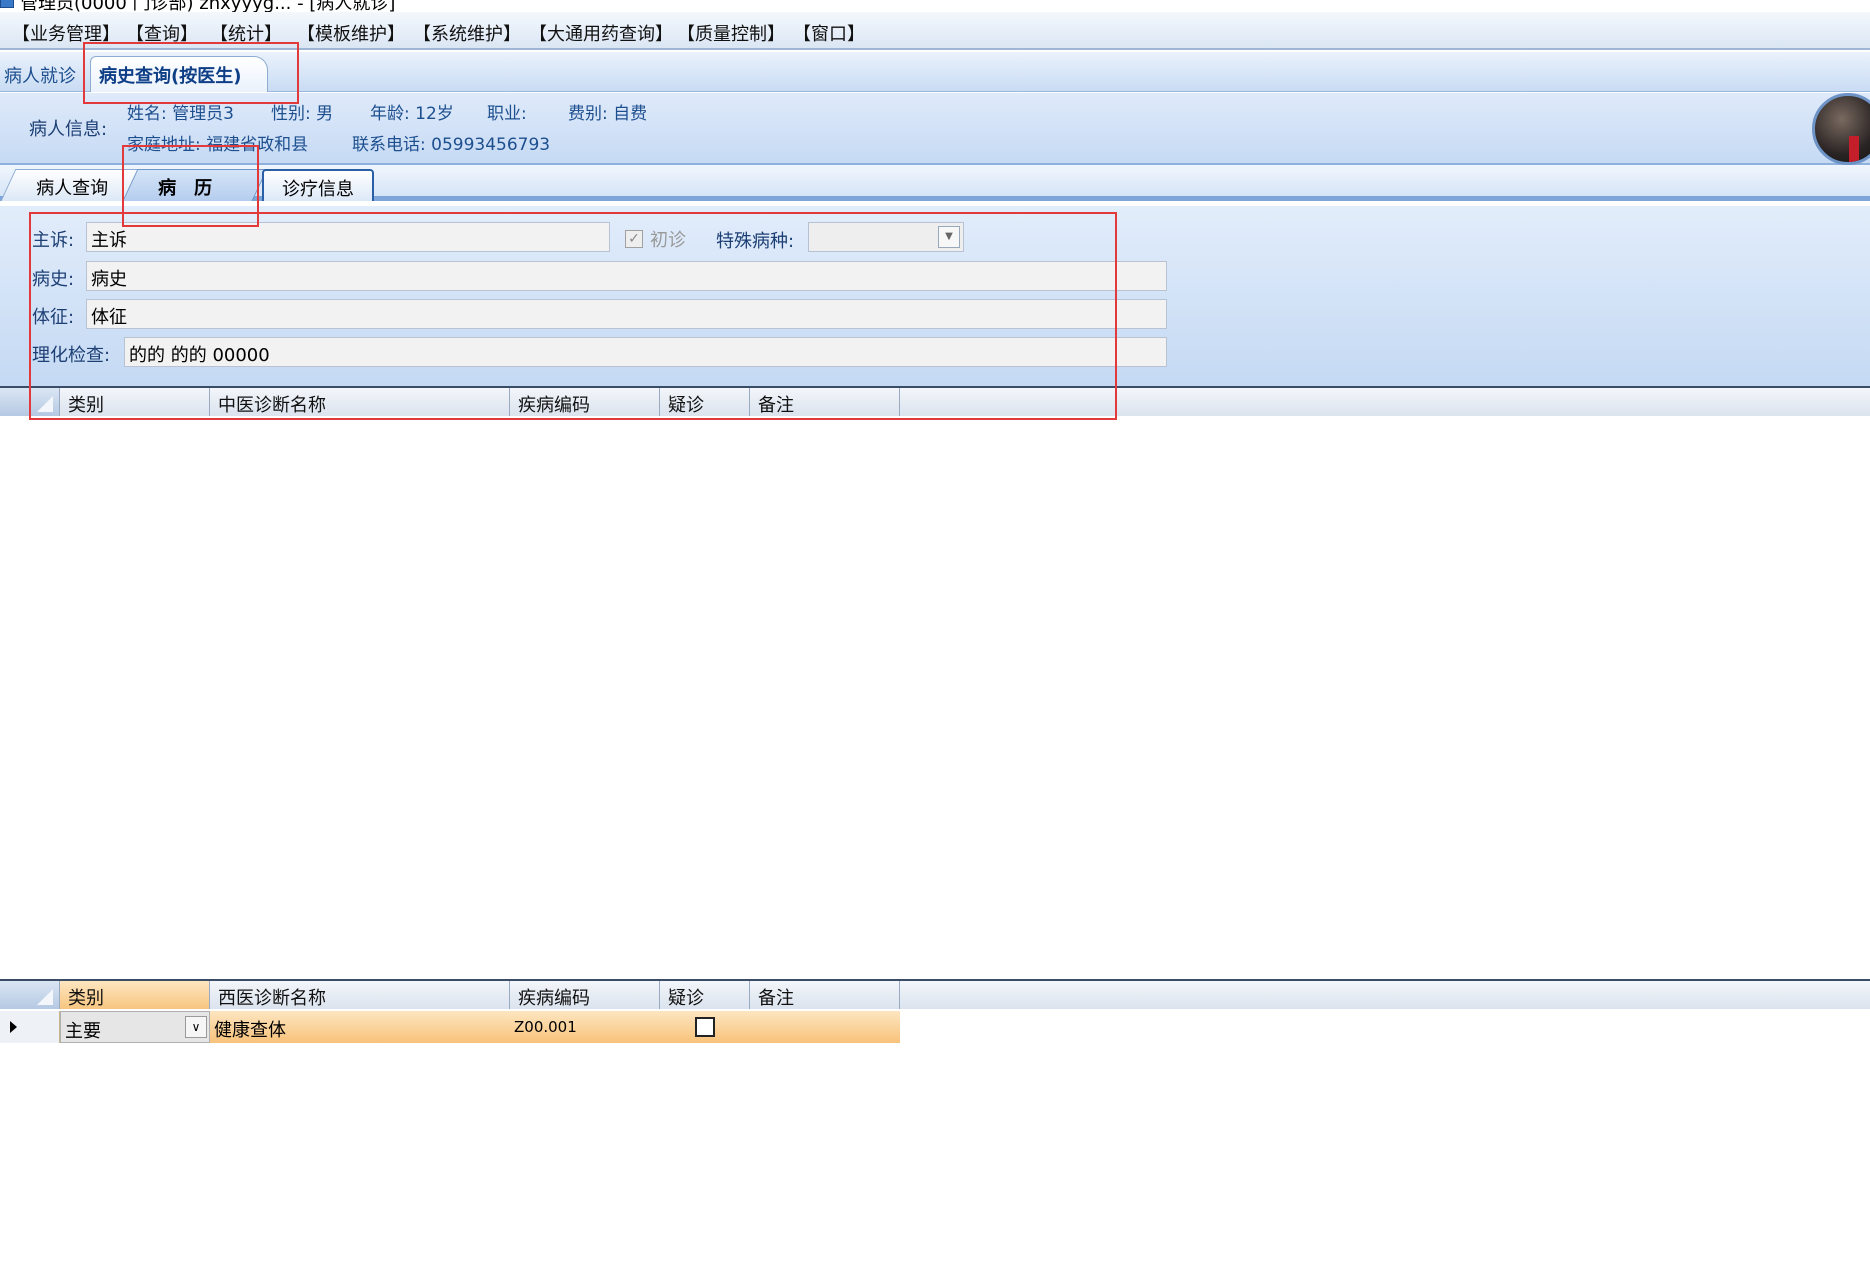 The height and width of the screenshot is (1271, 1870). What do you see at coordinates (608, 114) in the screenshot?
I see `patient-fee-type: 费别: 自费` at bounding box center [608, 114].